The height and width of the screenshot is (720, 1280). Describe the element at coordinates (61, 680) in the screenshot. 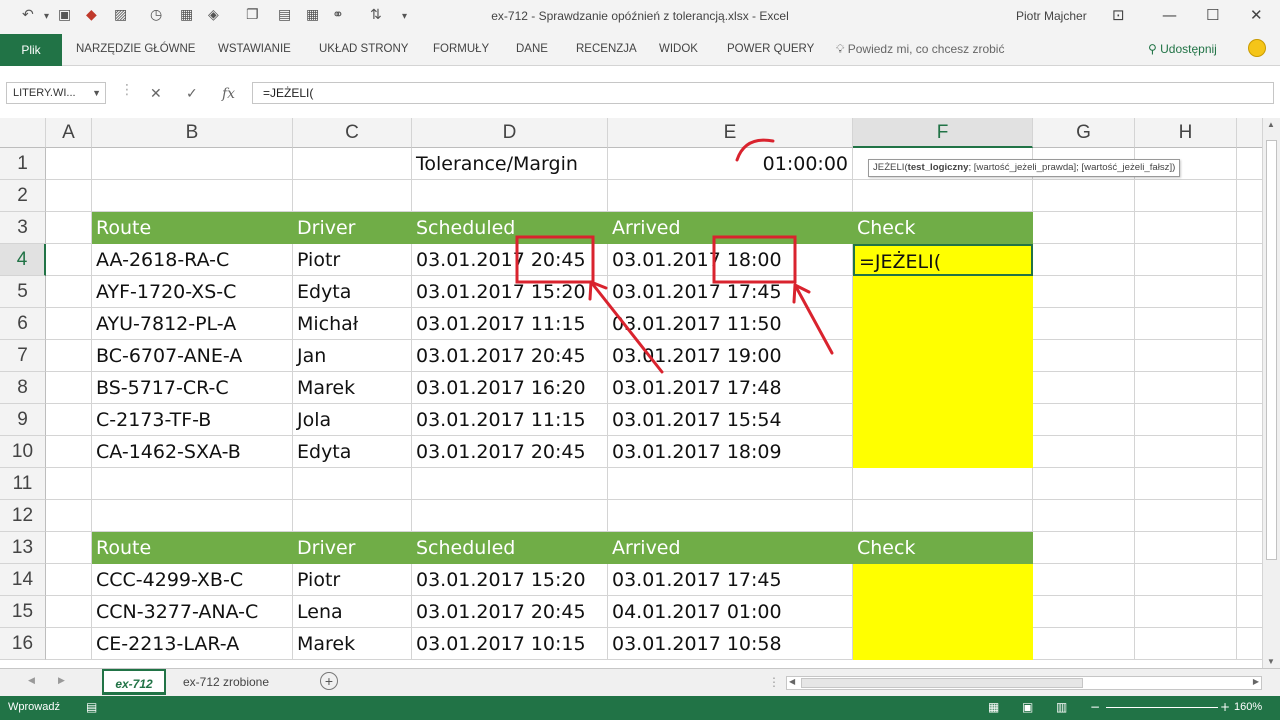

I see `sheet-next-icon: ▶` at that location.